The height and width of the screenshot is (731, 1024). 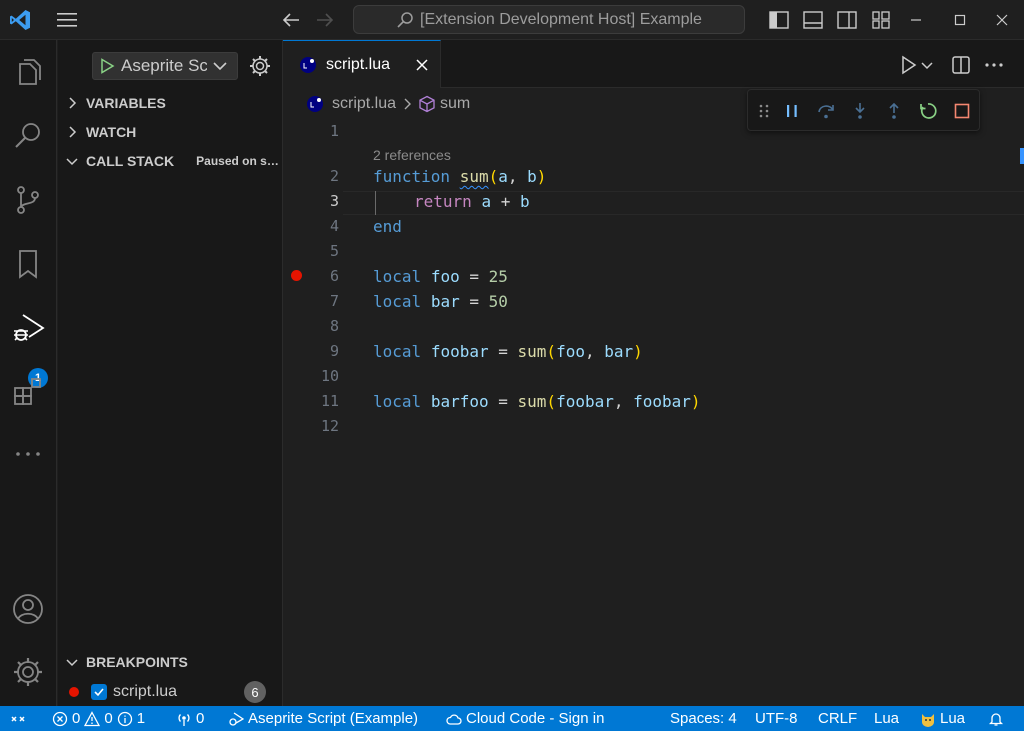 I want to click on indentation-status: Spaces: 4, so click(x=703, y=718).